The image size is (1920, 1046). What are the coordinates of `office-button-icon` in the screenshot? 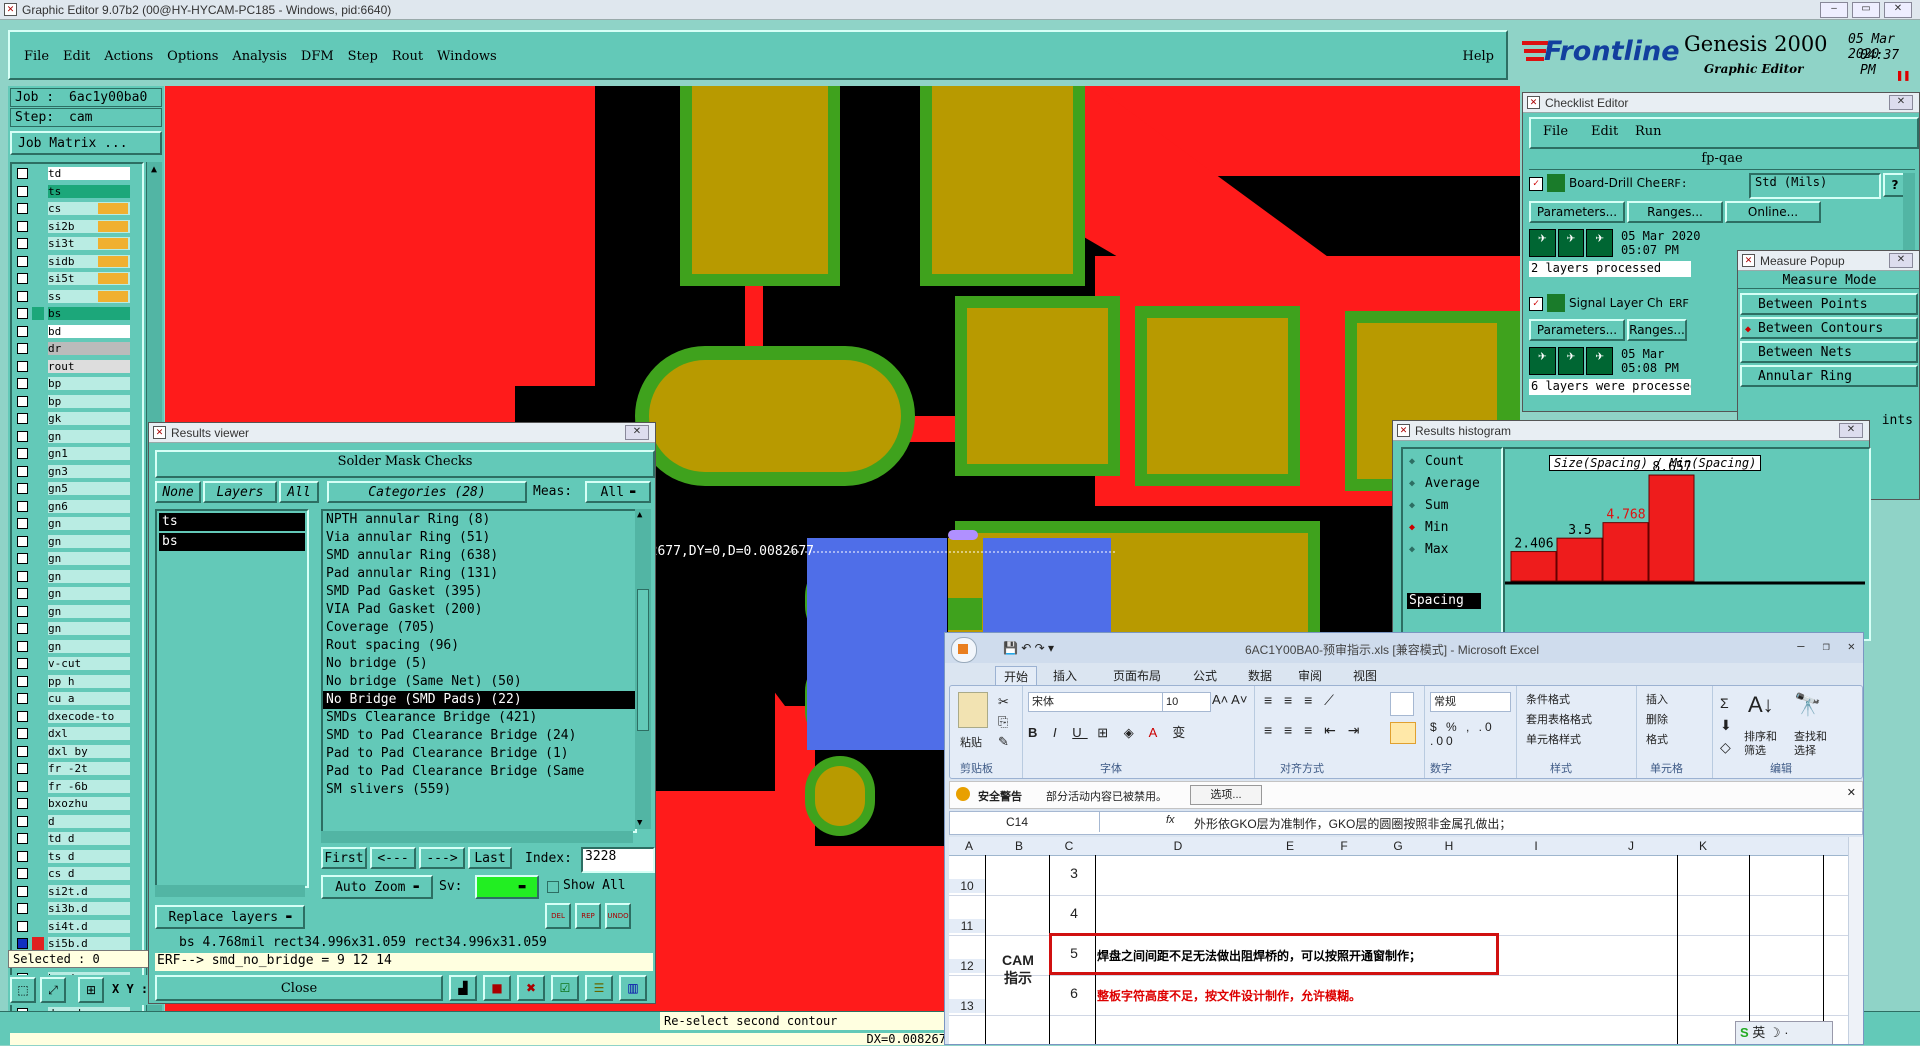 It's located at (964, 650).